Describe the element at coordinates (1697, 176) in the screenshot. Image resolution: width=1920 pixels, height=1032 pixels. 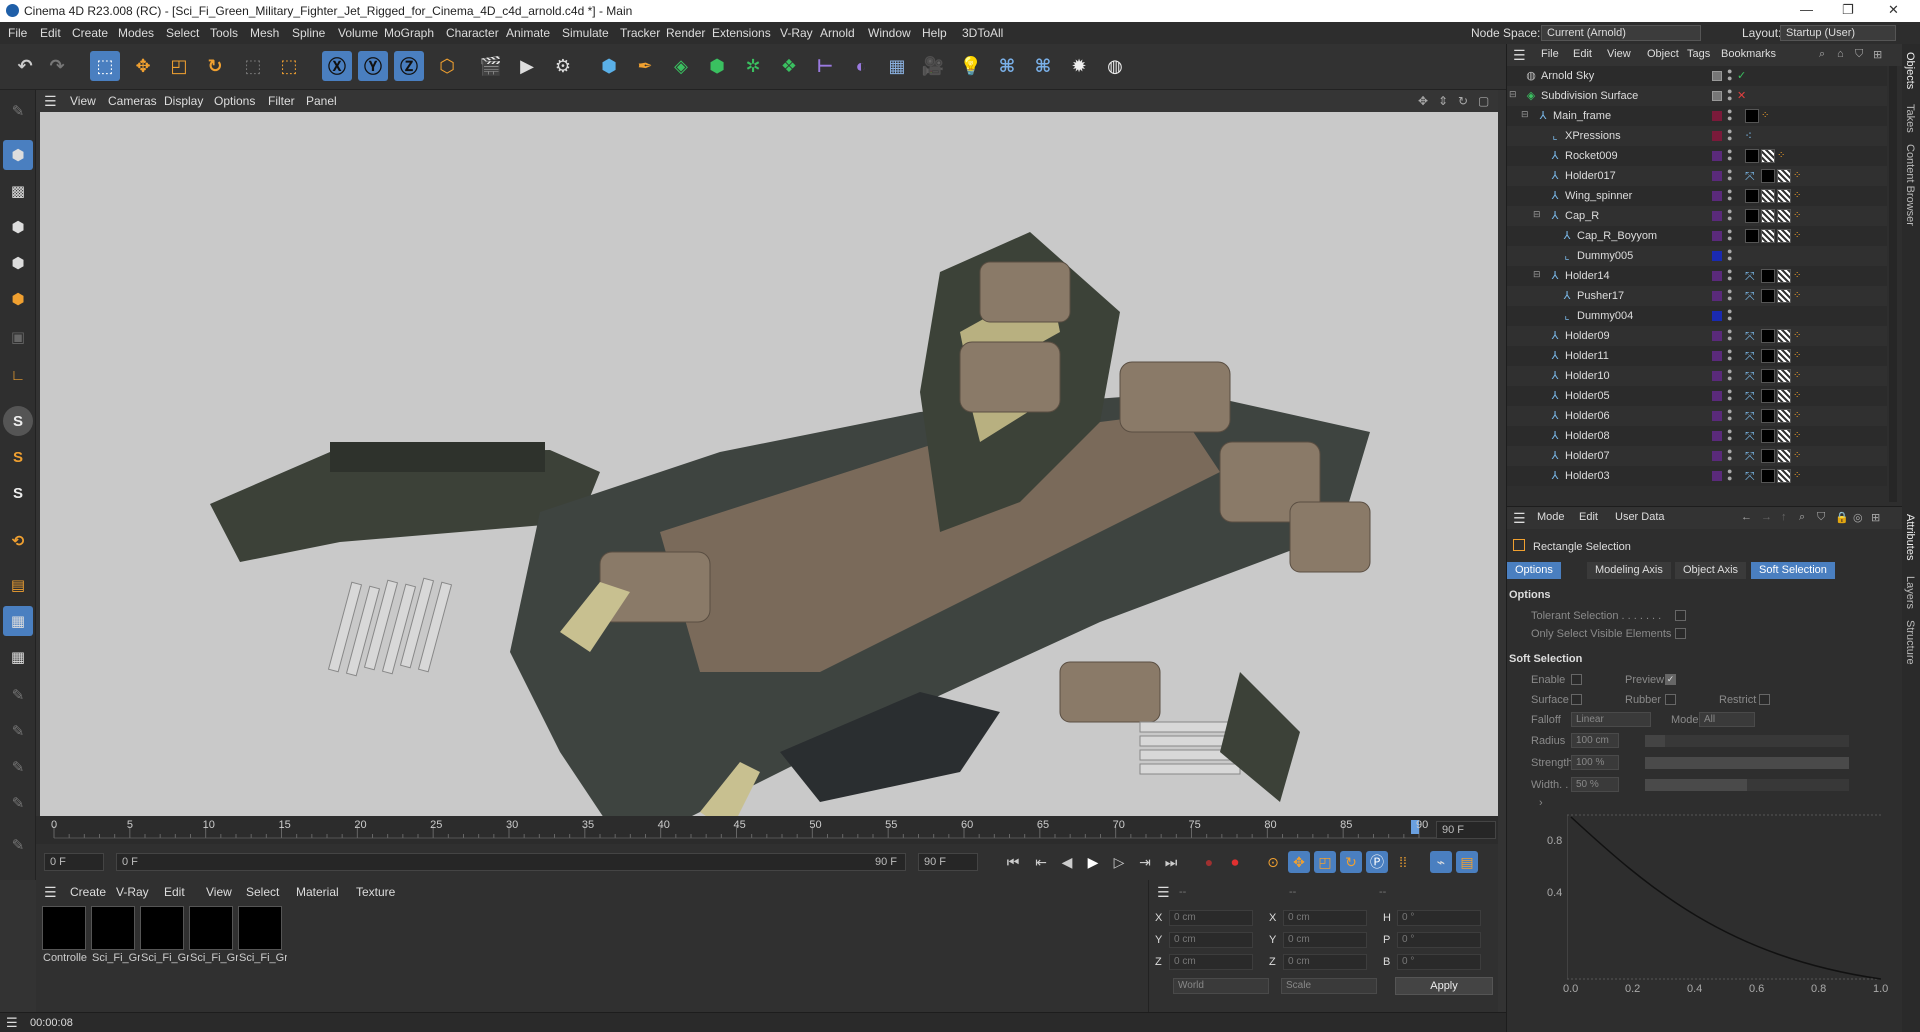
I see `object-row: ⅄ Holder017 ● ● ⤧ ⁘` at that location.